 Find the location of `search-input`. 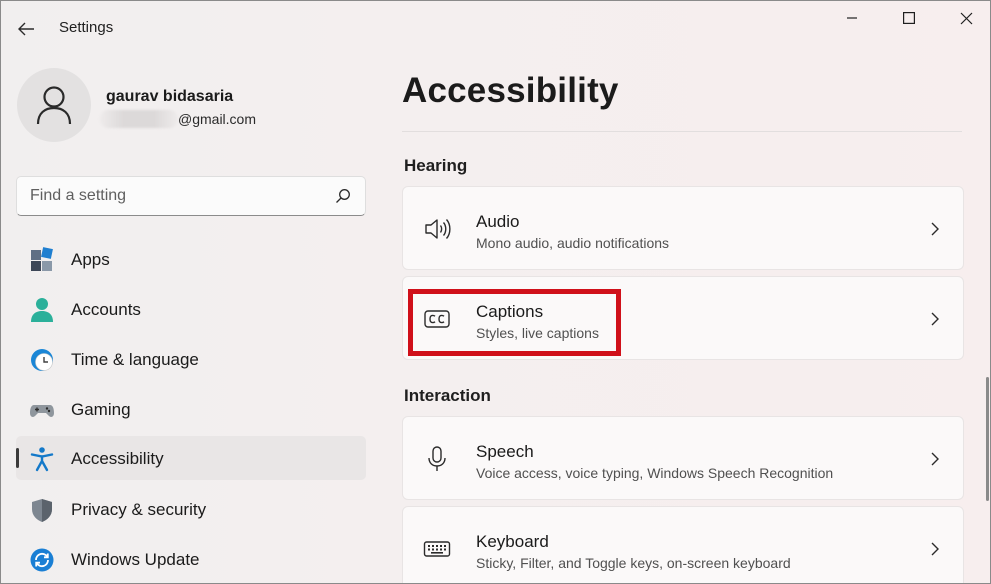

search-input is located at coordinates (172, 196).